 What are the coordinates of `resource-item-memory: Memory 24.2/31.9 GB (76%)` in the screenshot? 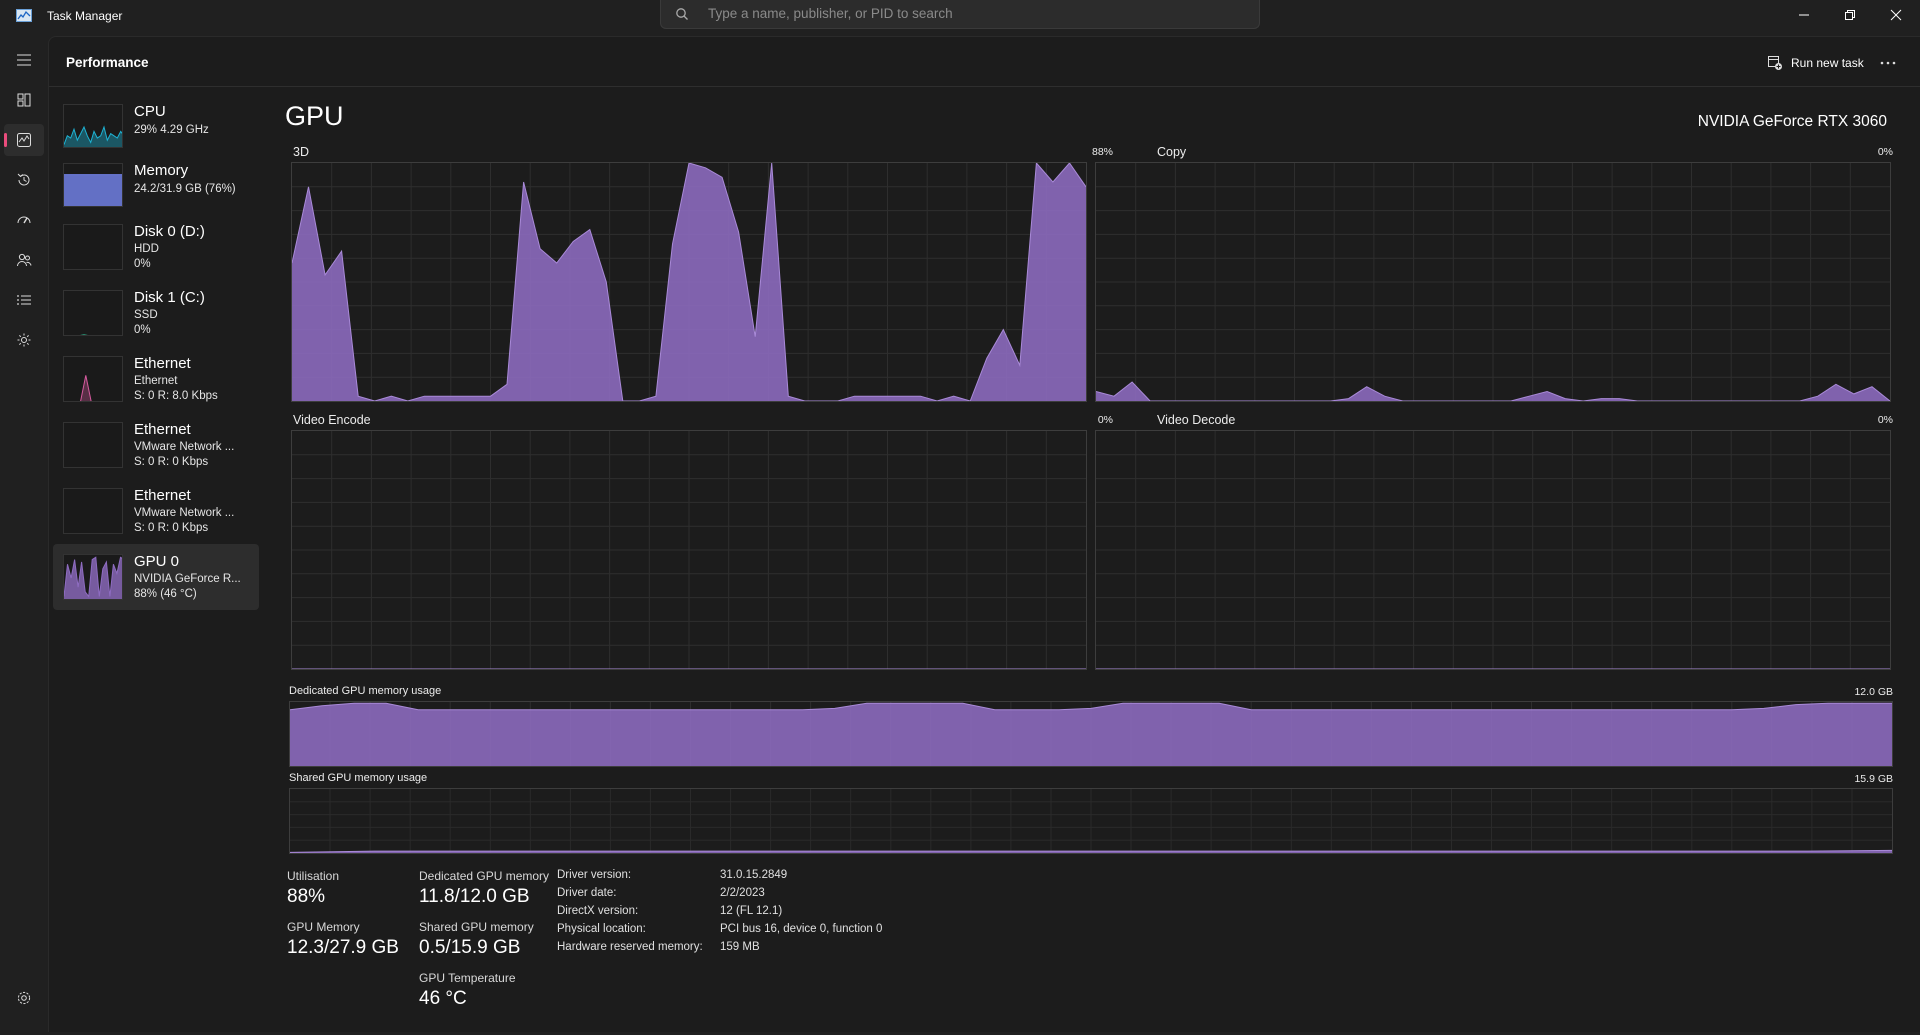 It's located at (156, 184).